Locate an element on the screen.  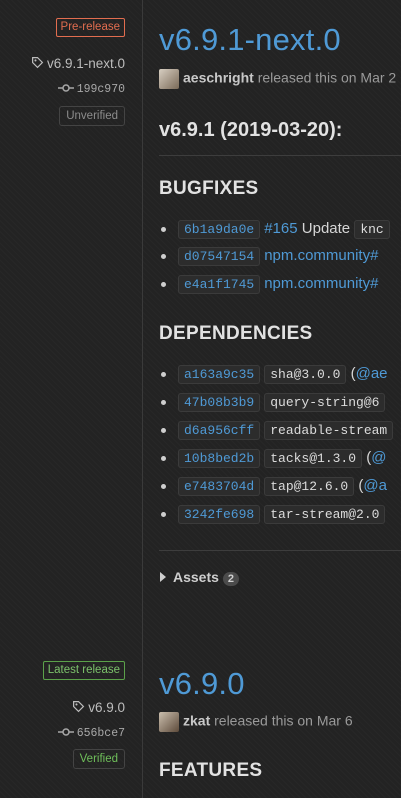
list-item: d07547154 npm.community# is located at coordinates (269, 256).